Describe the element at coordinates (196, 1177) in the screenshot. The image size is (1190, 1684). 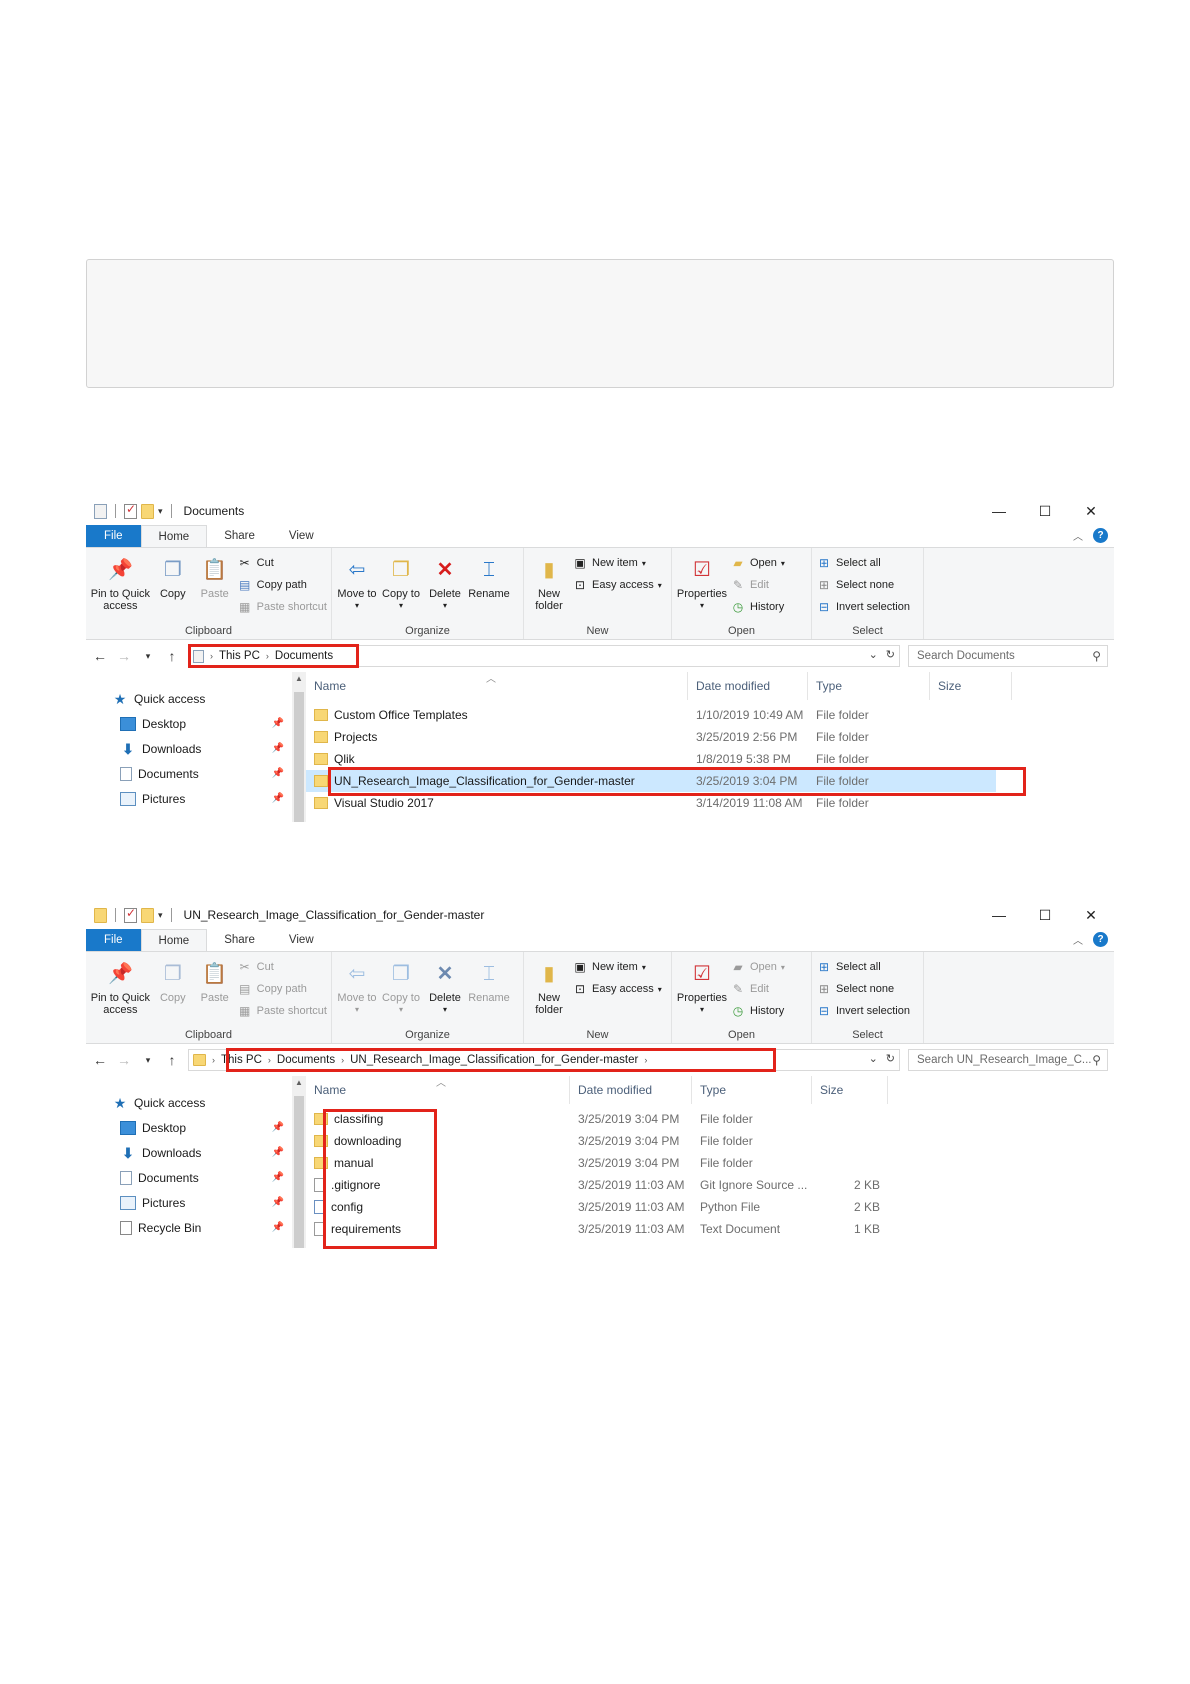
I see `nav-item-documents: Documents 📌` at that location.